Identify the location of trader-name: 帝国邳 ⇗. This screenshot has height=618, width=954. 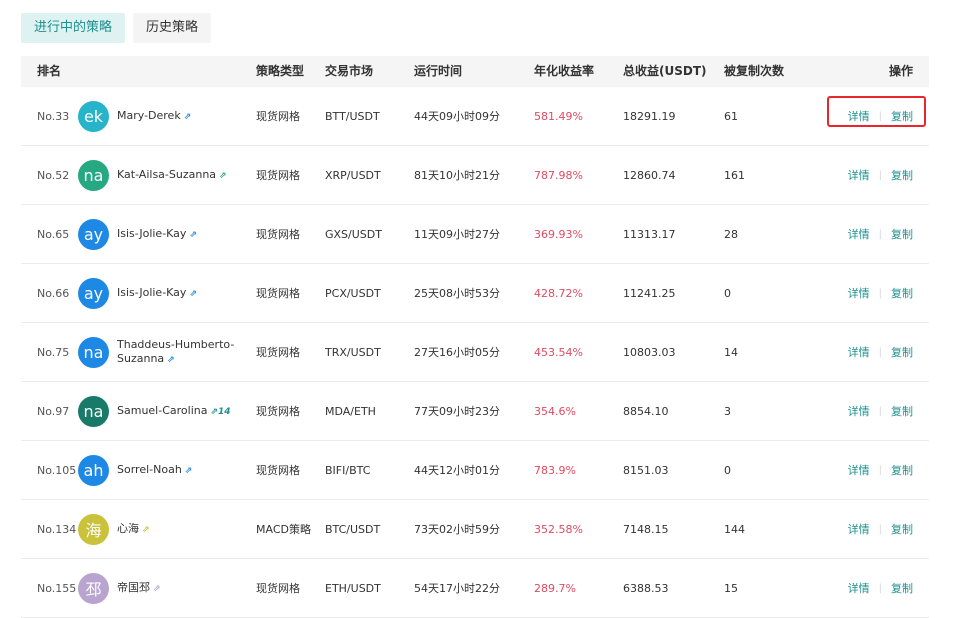
(139, 588).